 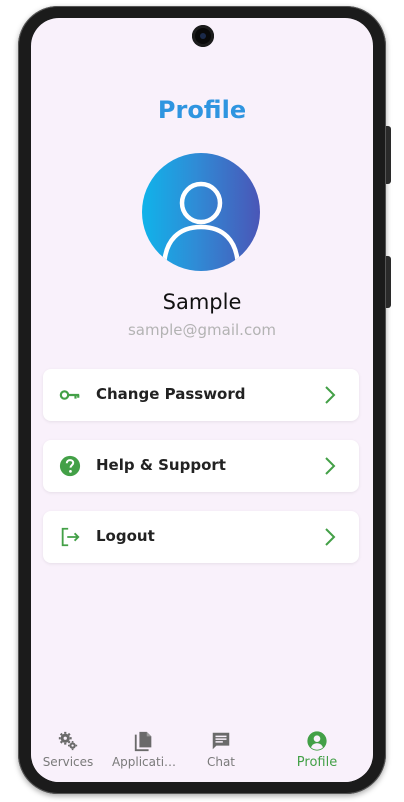 I want to click on page-title: Profile, so click(x=202, y=110).